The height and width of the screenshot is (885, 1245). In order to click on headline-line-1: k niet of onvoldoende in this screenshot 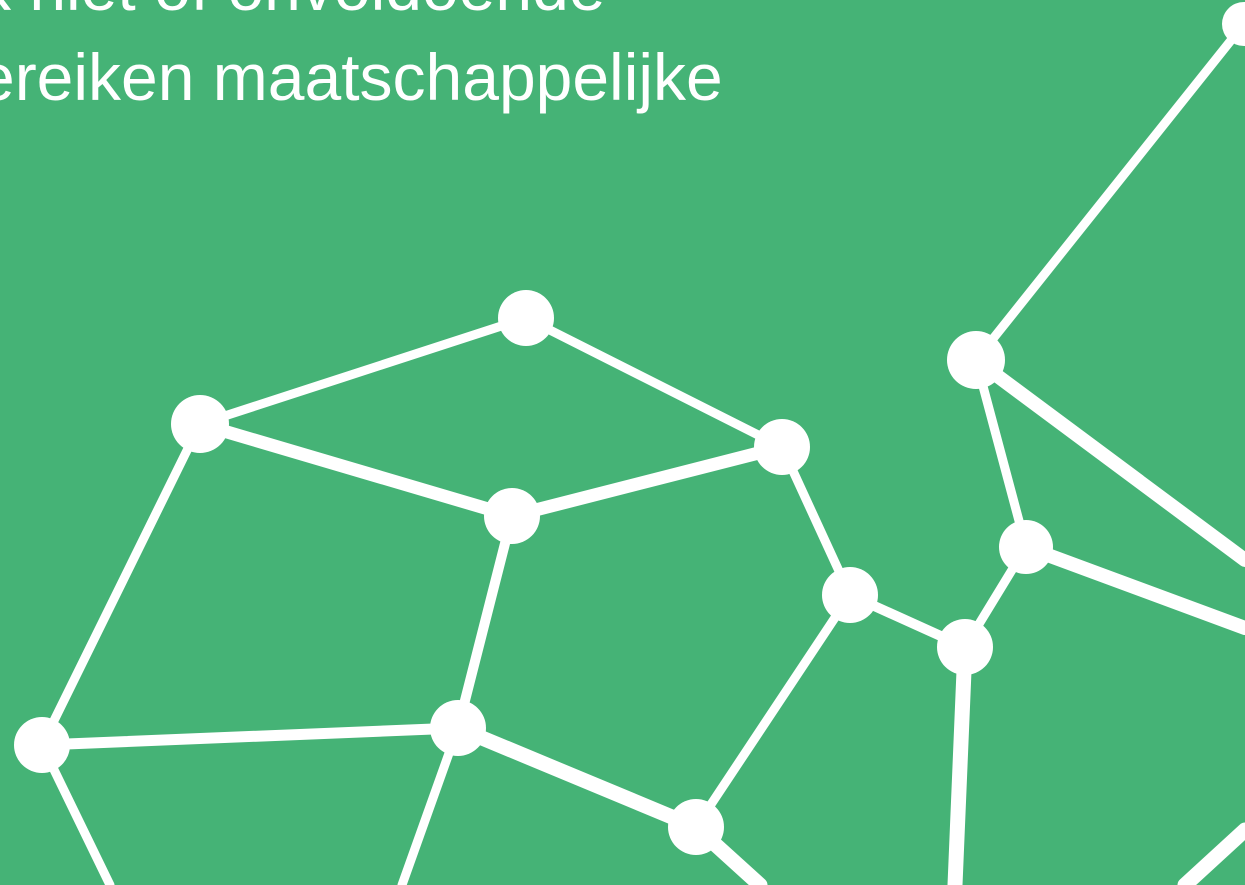, I will do `click(361, 16)`.